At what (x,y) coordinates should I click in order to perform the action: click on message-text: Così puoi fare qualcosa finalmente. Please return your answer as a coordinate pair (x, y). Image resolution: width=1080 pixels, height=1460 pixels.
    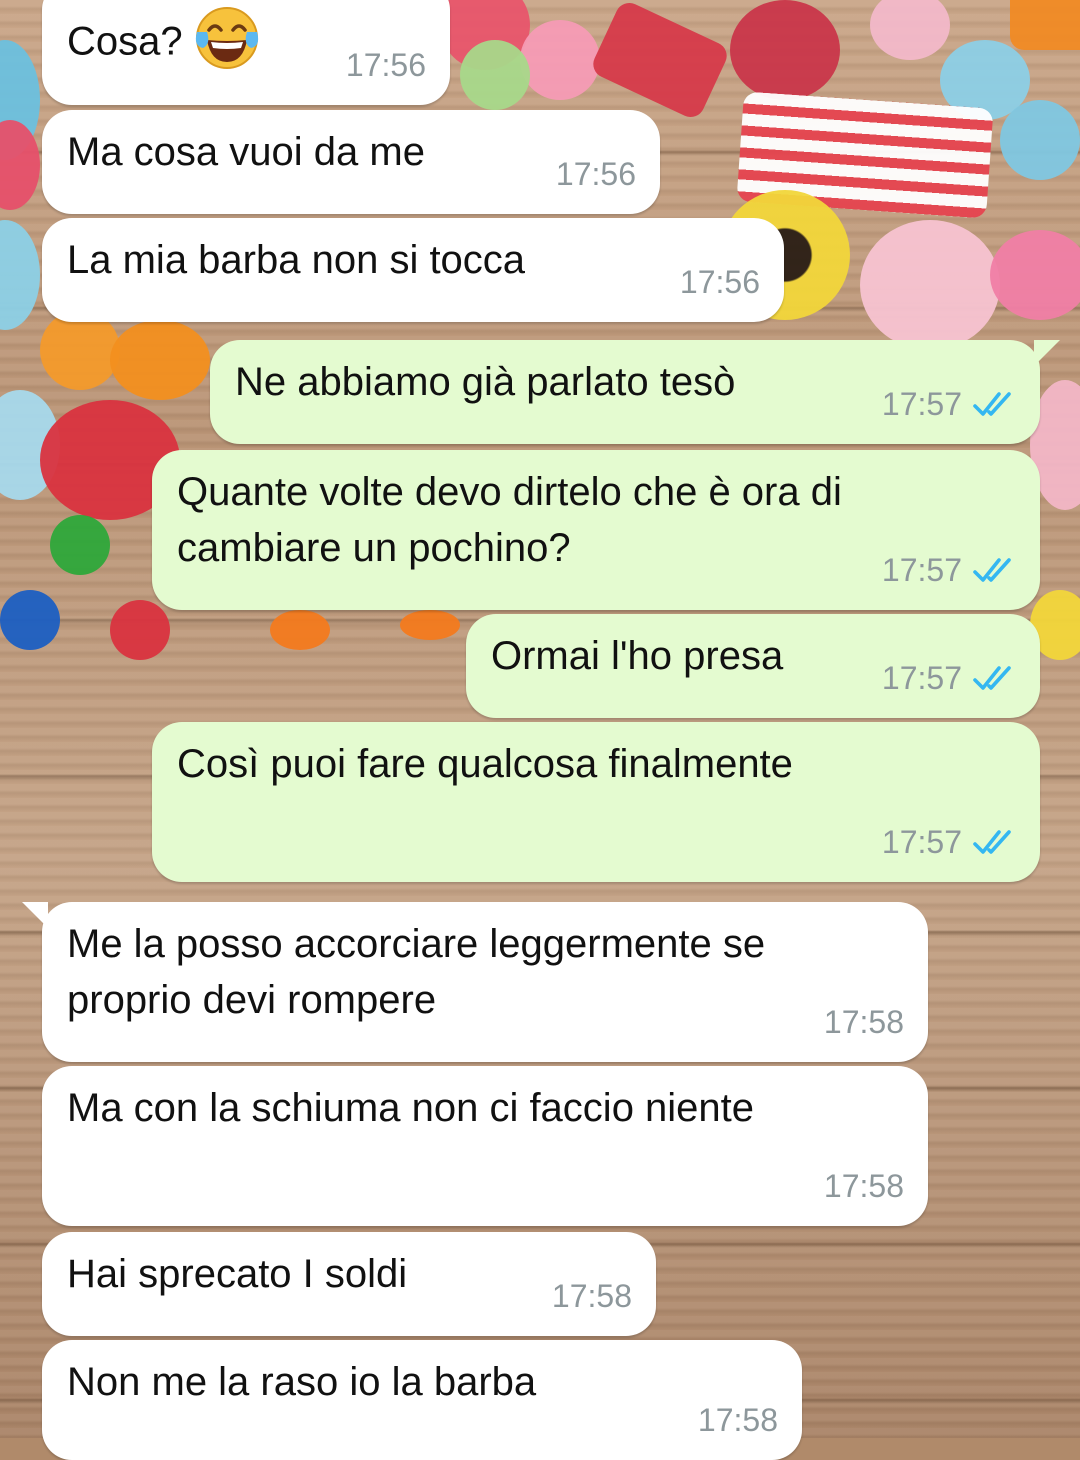
    Looking at the image, I should click on (485, 764).